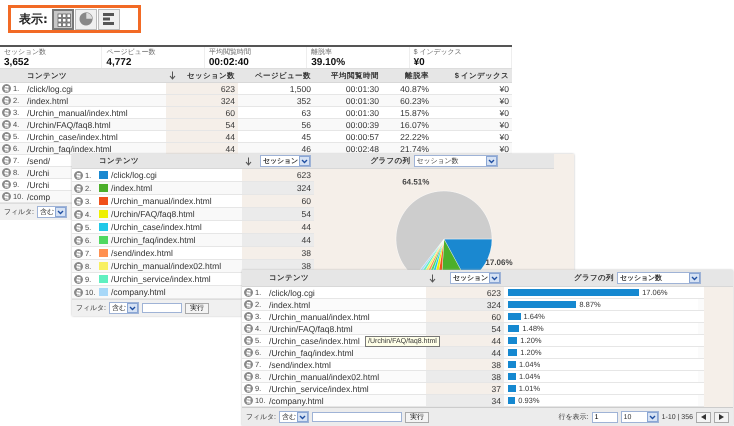  I want to click on table-cell-text: 00:02:48, so click(362, 148).